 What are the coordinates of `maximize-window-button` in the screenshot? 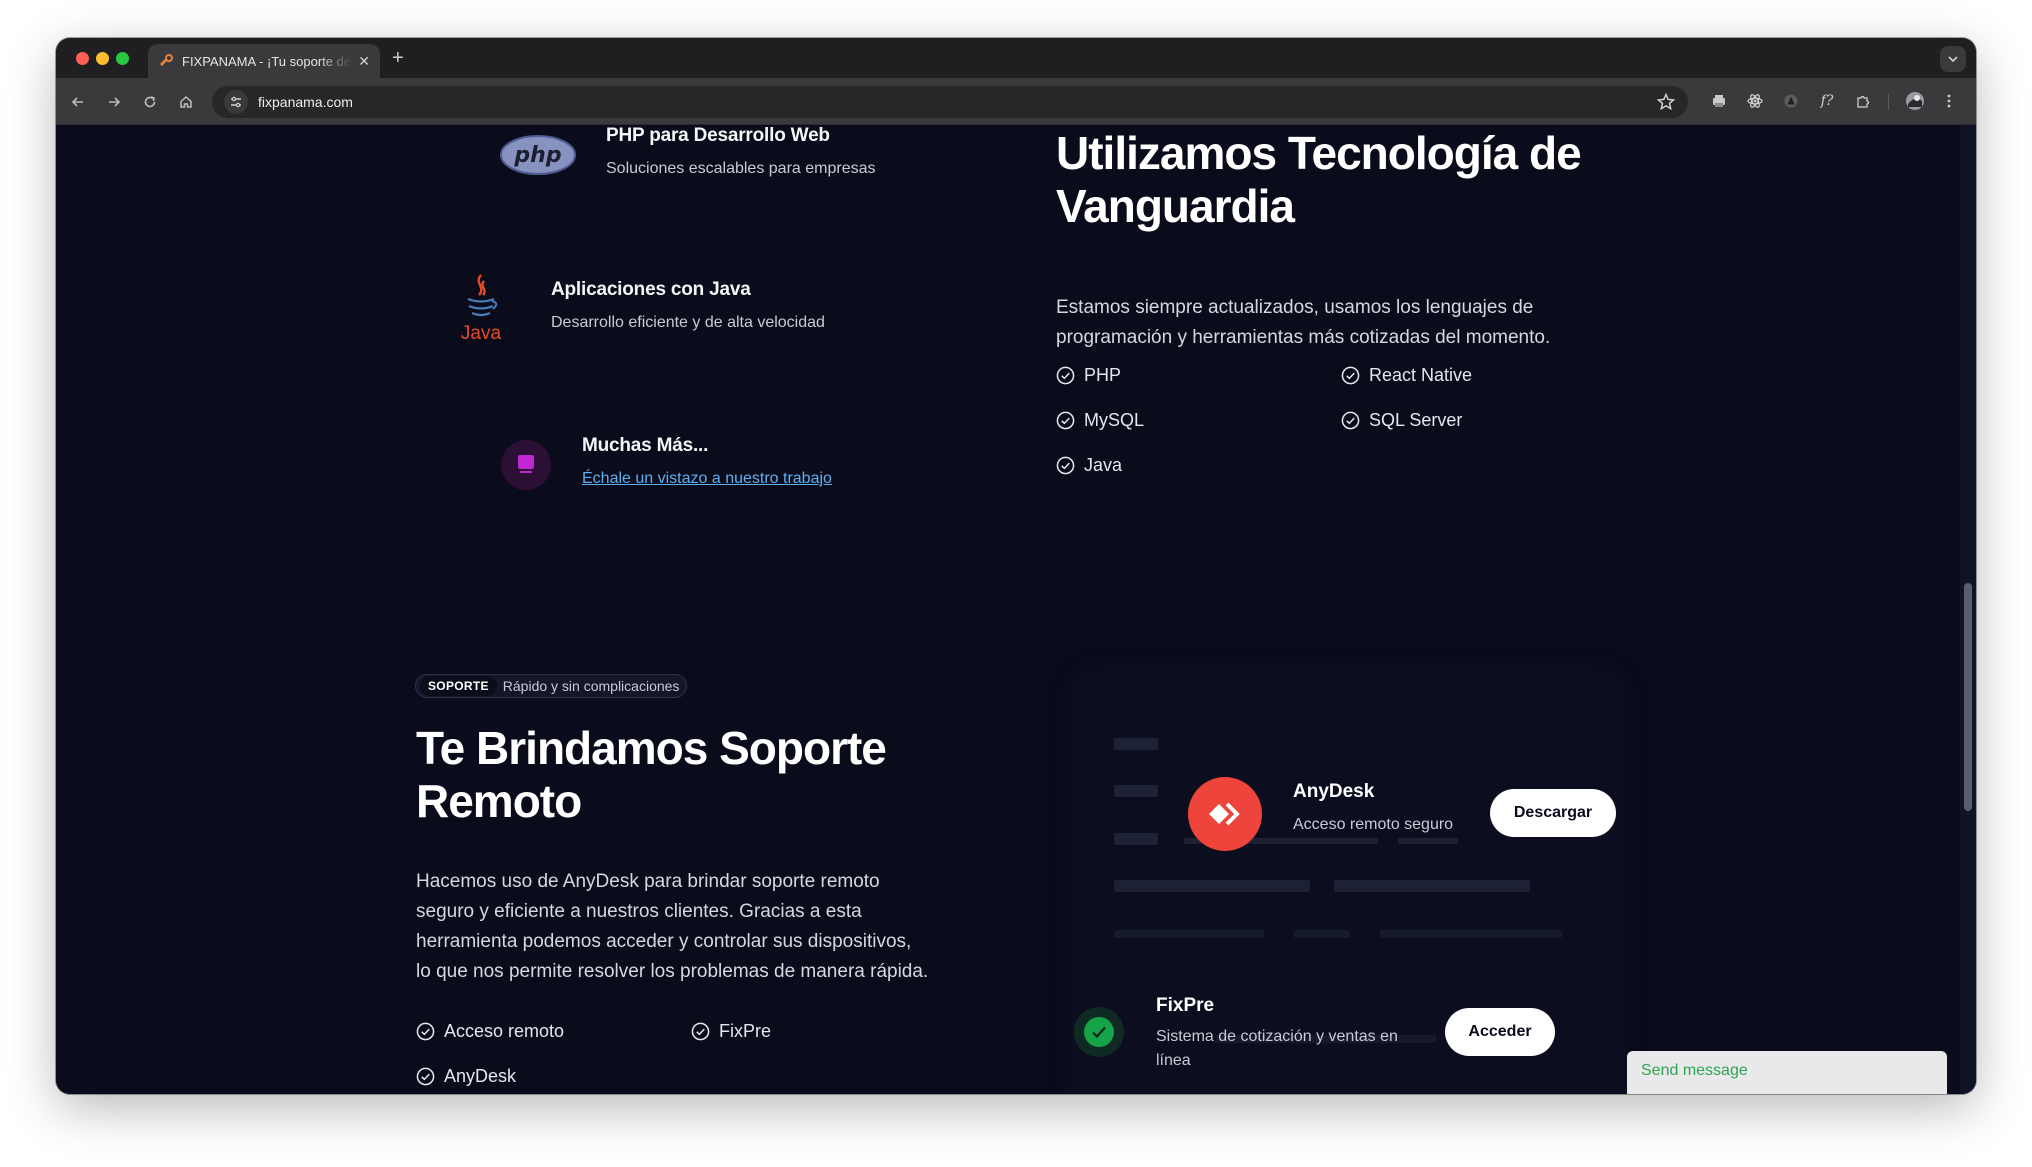 It's located at (122, 58).